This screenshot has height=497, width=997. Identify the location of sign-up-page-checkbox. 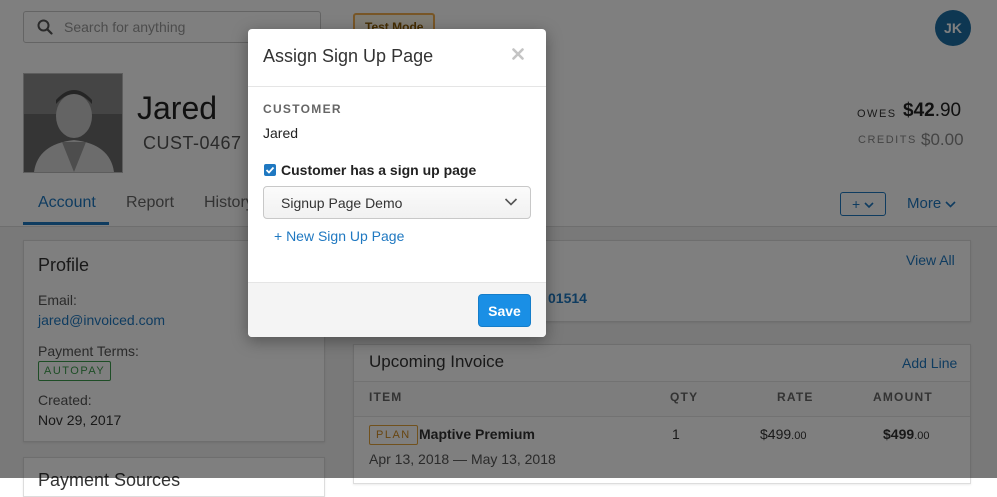
(270, 170).